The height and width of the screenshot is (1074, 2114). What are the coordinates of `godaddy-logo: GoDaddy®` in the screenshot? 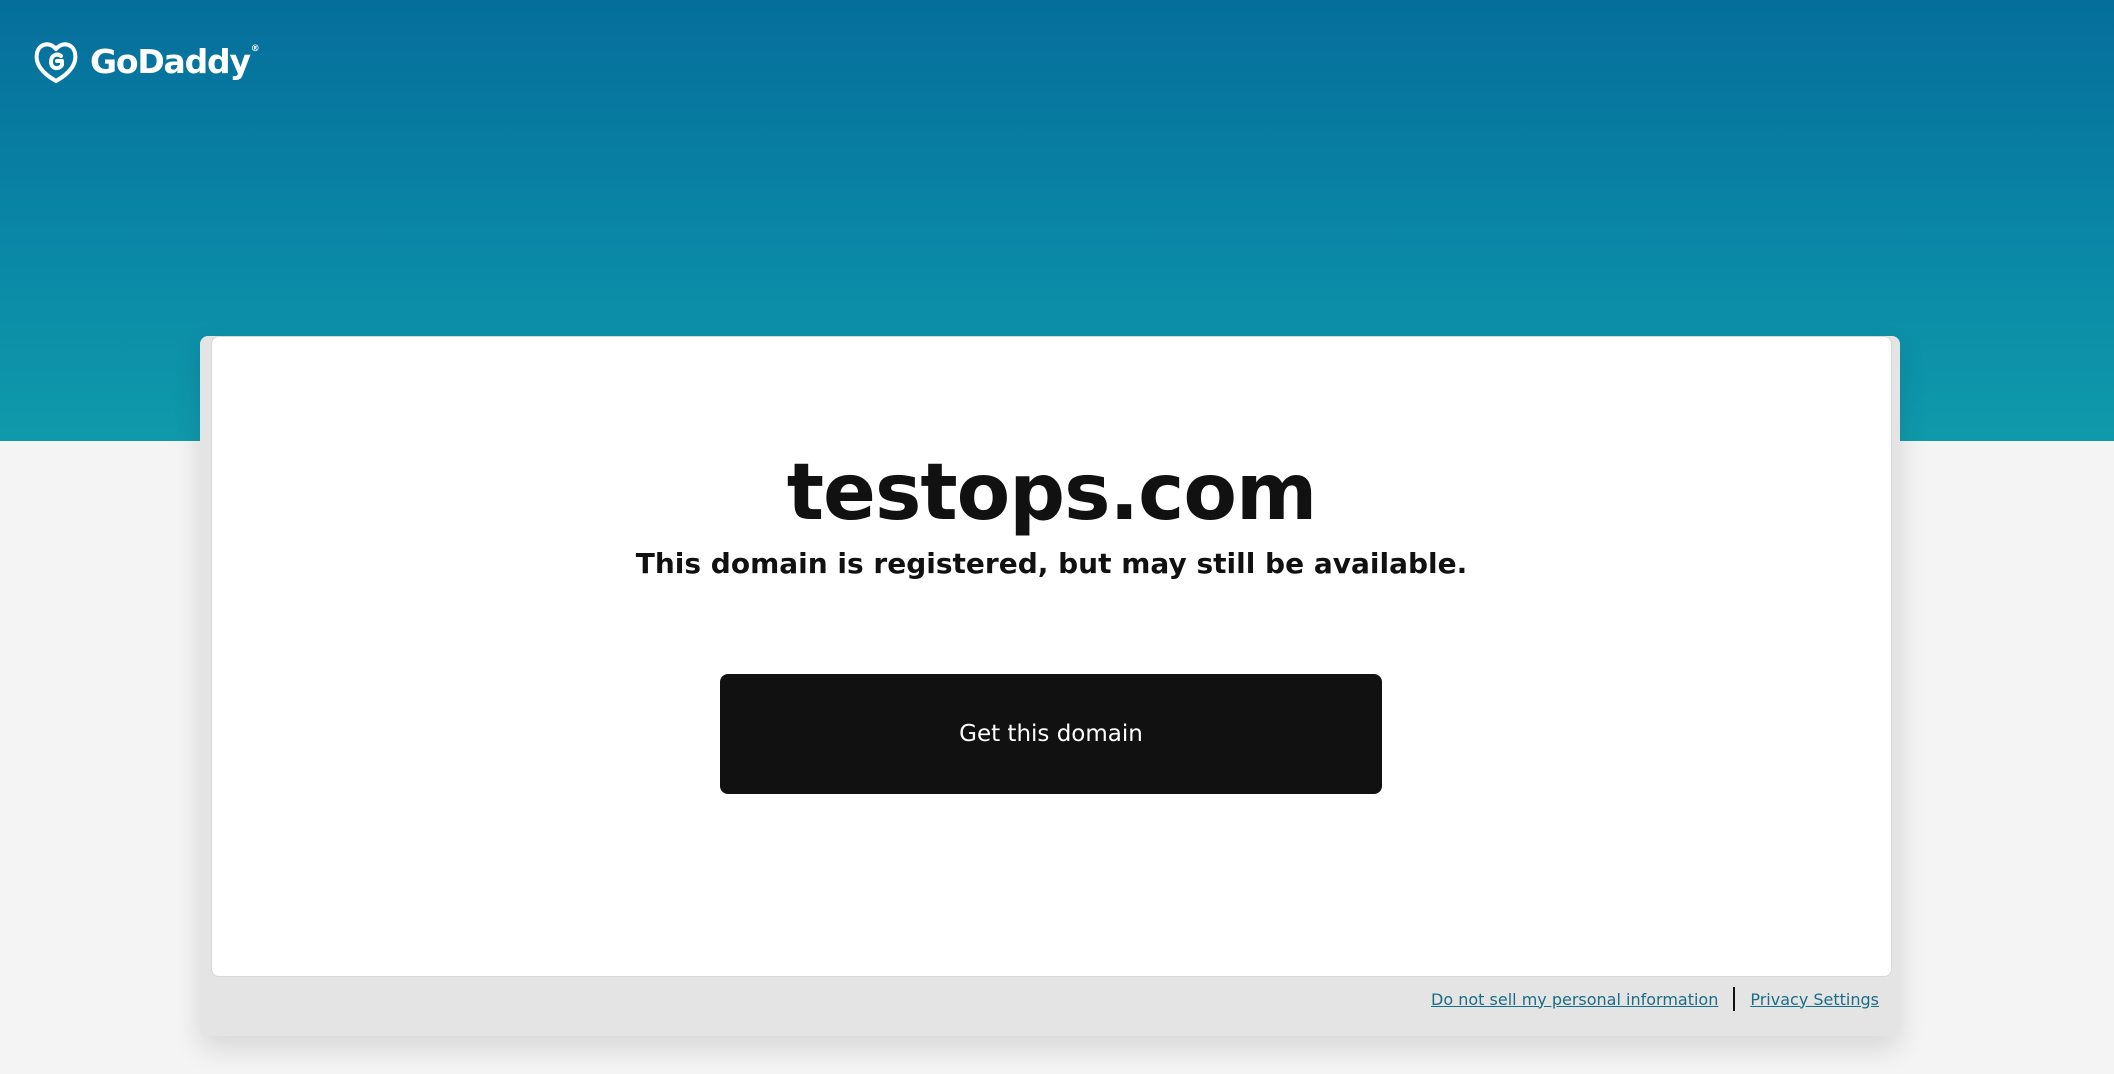 It's located at (146, 62).